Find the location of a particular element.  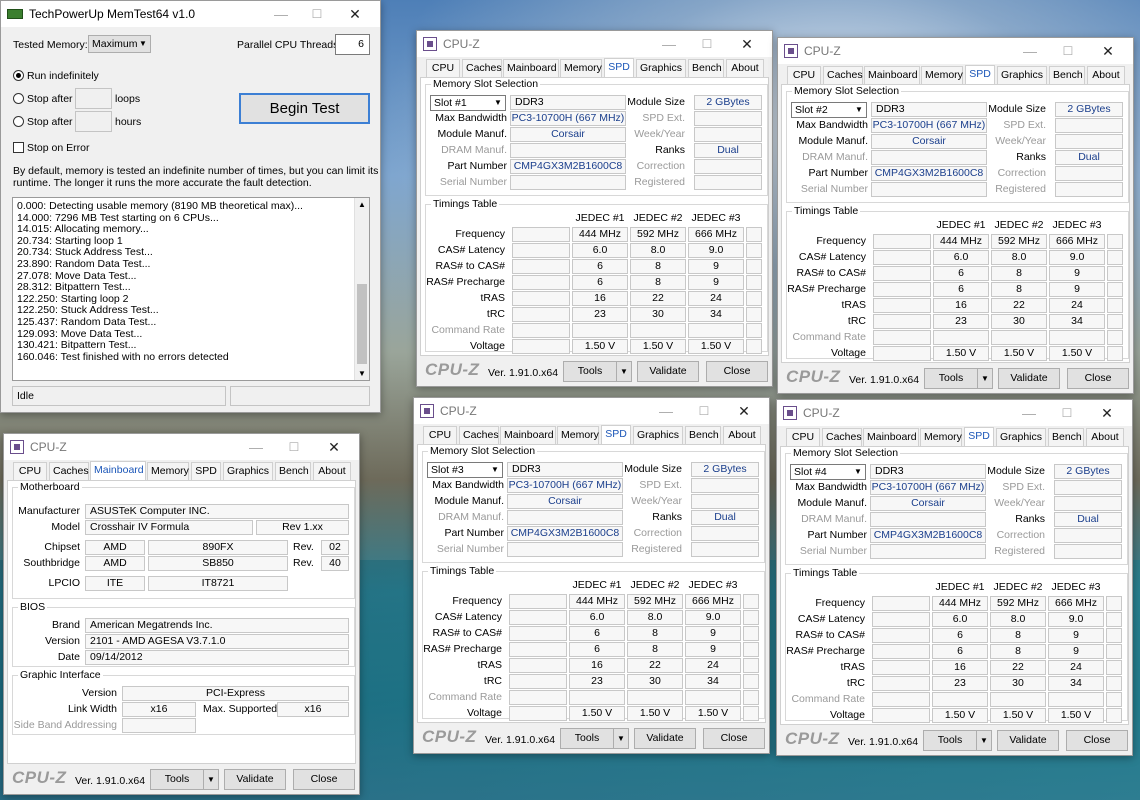

log-scrollbar: ▲ ▼ is located at coordinates (361, 289).